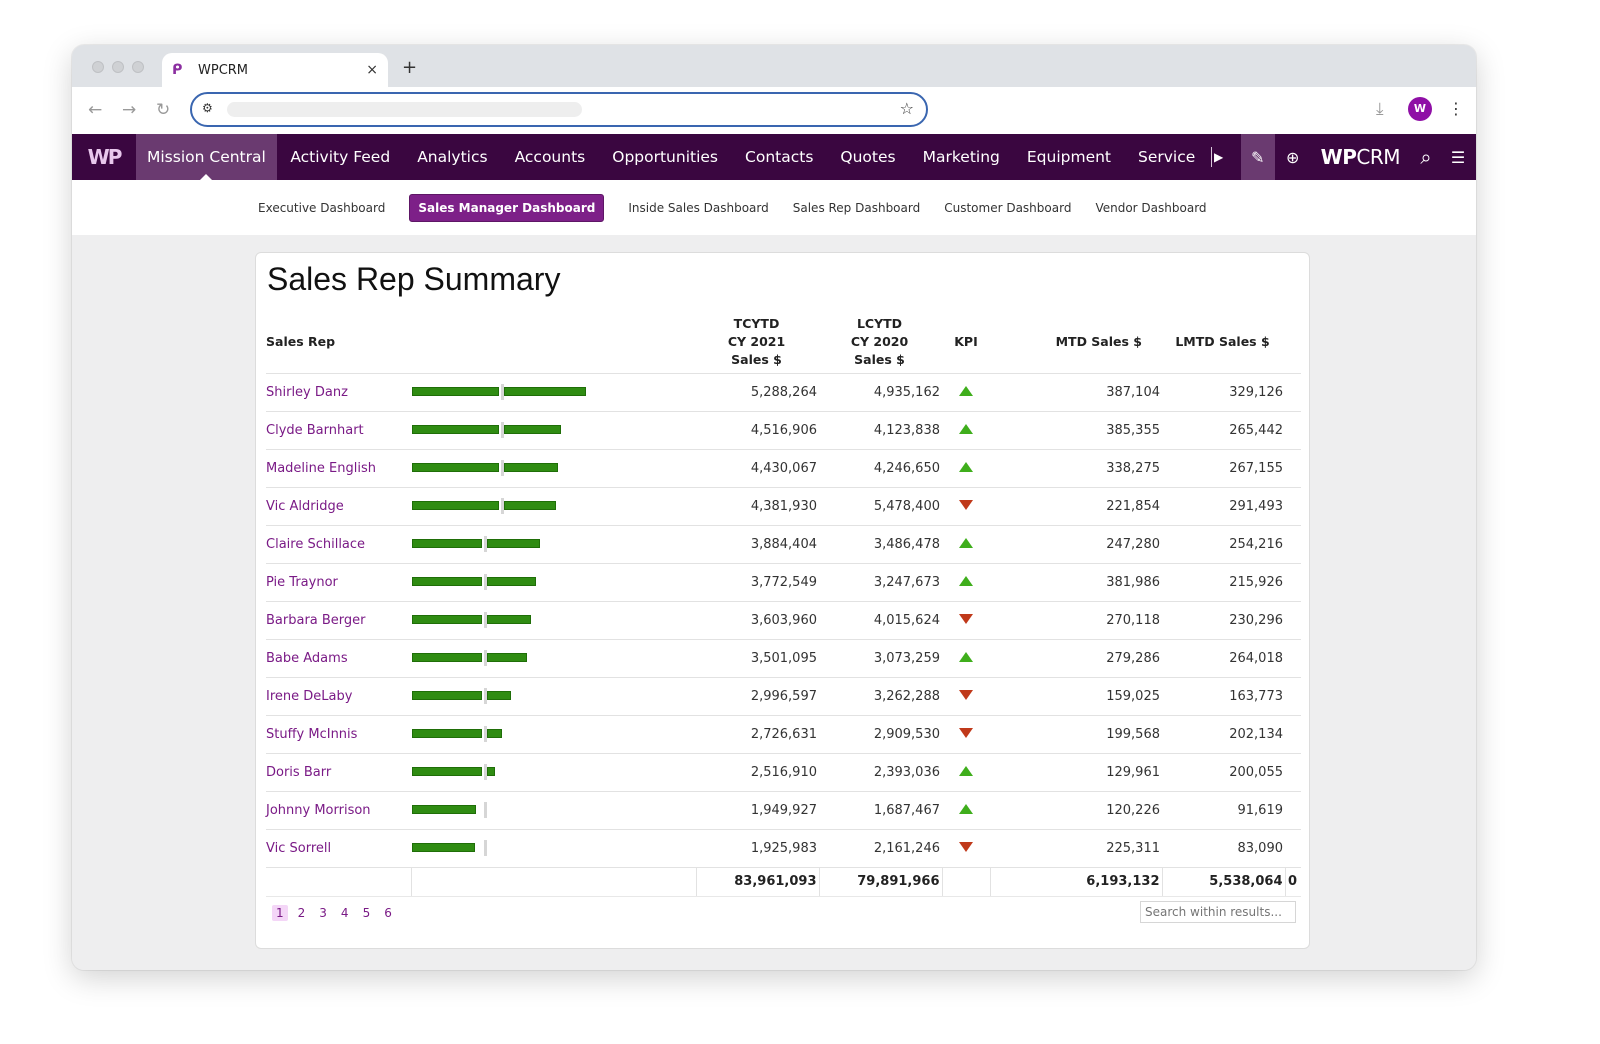 Image resolution: width=1600 pixels, height=1044 pixels. I want to click on wp-logo: WP, so click(104, 157).